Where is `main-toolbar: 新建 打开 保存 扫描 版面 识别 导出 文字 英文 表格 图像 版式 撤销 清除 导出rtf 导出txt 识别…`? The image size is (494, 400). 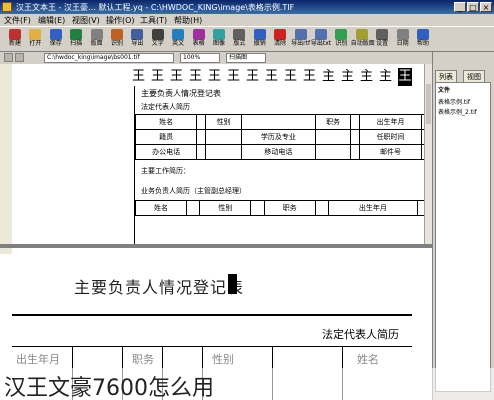 main-toolbar: 新建 打开 保存 扫描 版面 识别 导出 文字 英文 表格 图像 版式 撤销 清除 导出rtf 导出txt 识别… is located at coordinates (247, 39).